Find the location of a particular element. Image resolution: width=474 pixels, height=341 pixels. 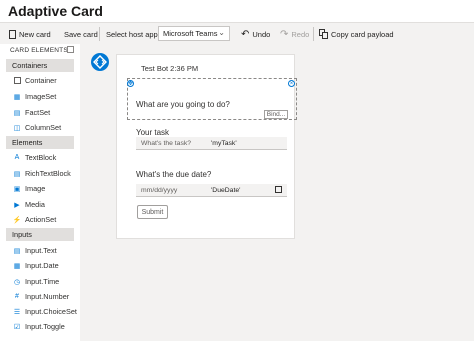

category-label: Elements is located at coordinates (27, 142).